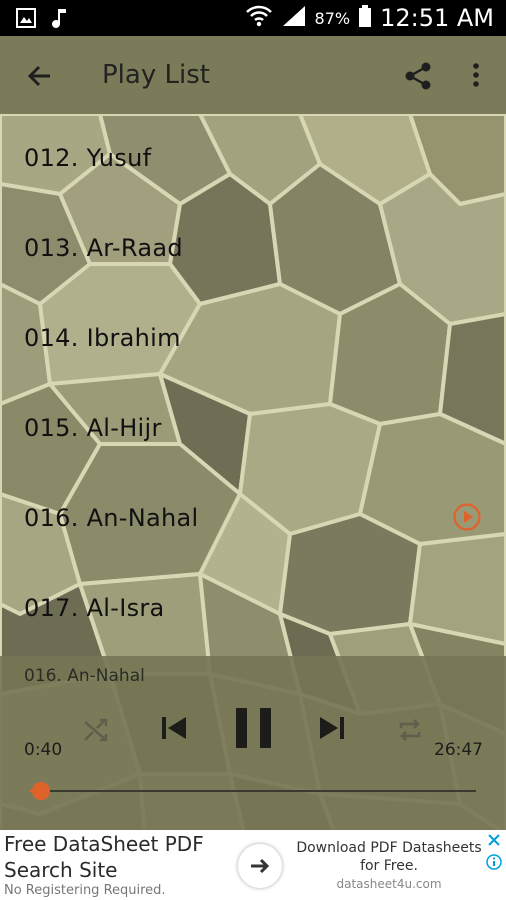 The width and height of the screenshot is (506, 900). I want to click on battery-icon, so click(365, 18).